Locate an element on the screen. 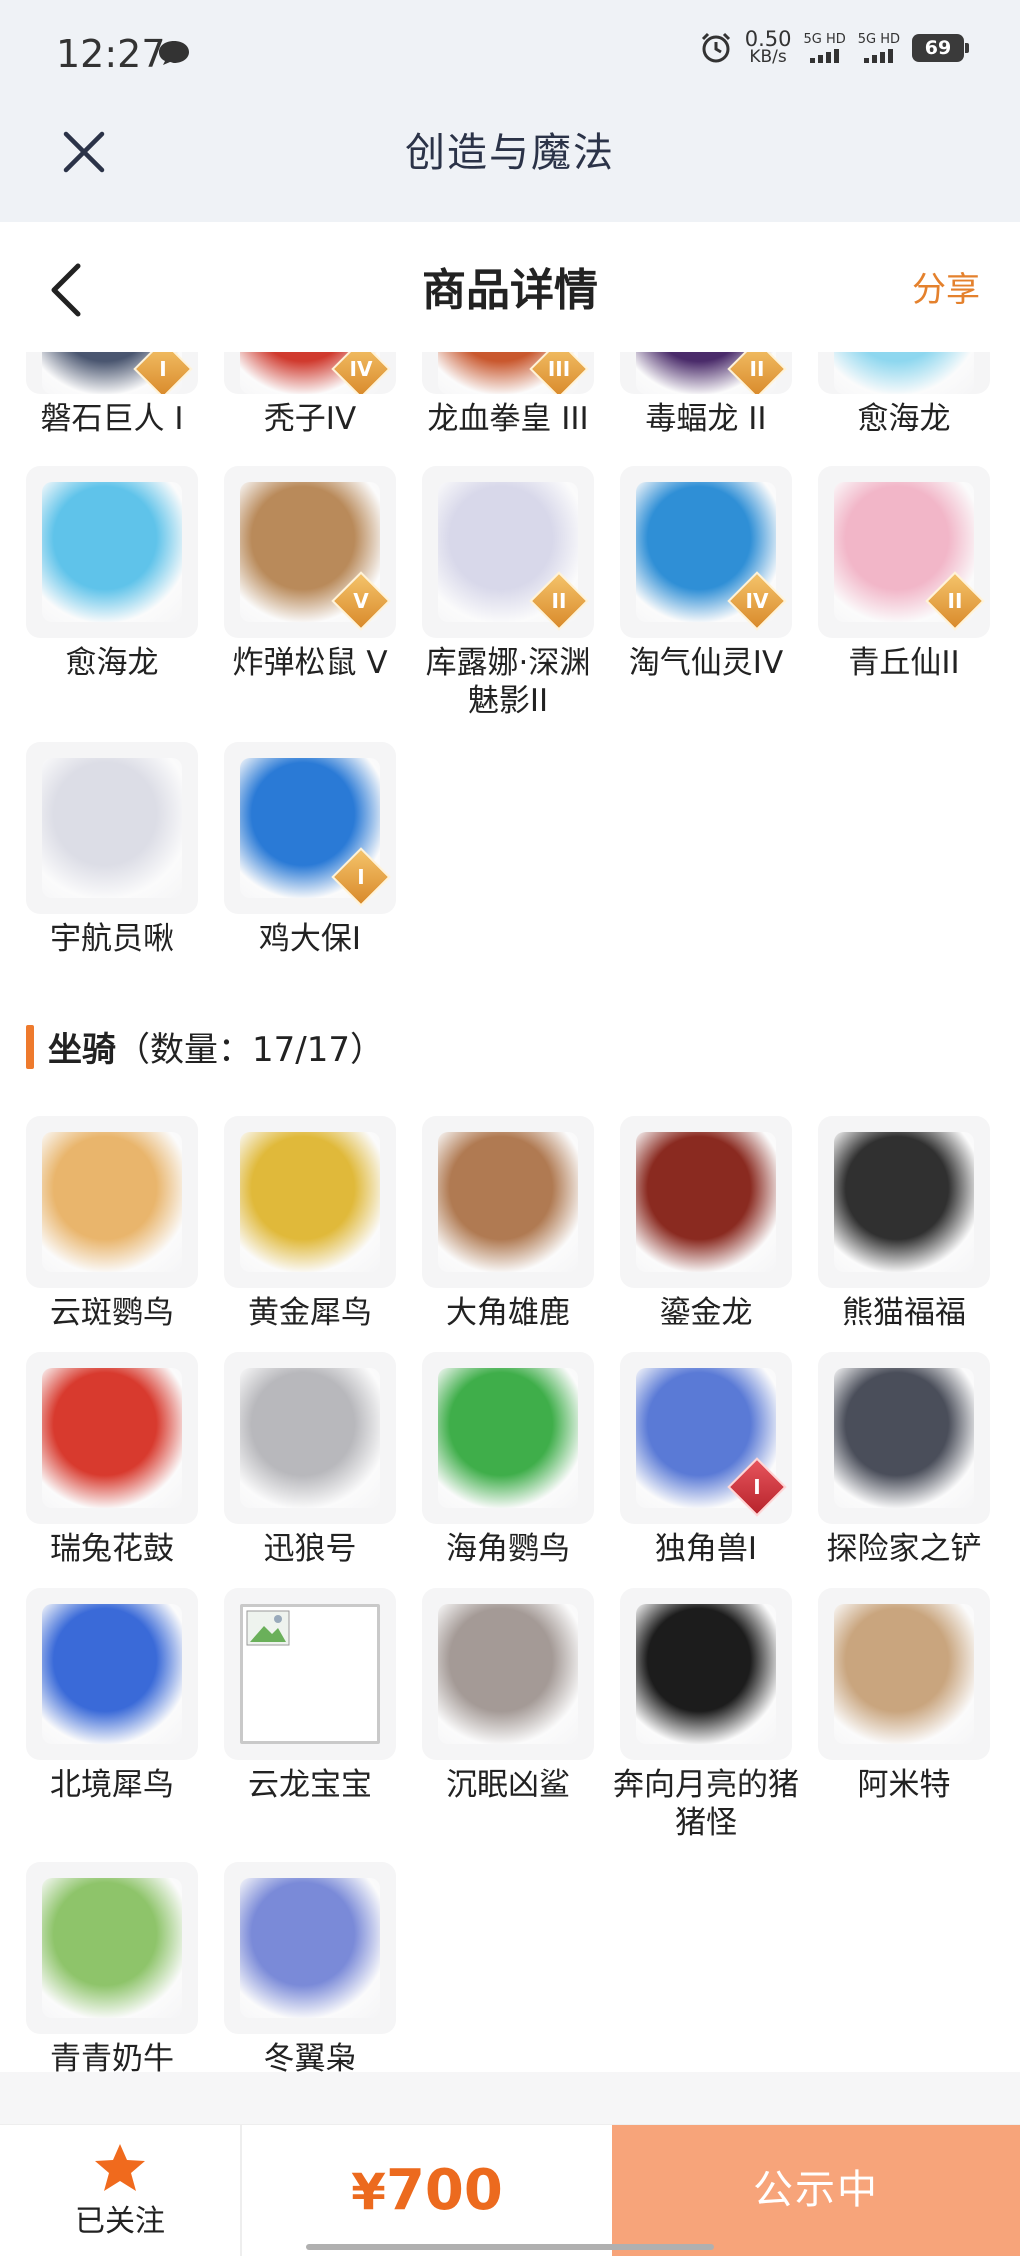  item-card: 青青奶牛 is located at coordinates (112, 1967).